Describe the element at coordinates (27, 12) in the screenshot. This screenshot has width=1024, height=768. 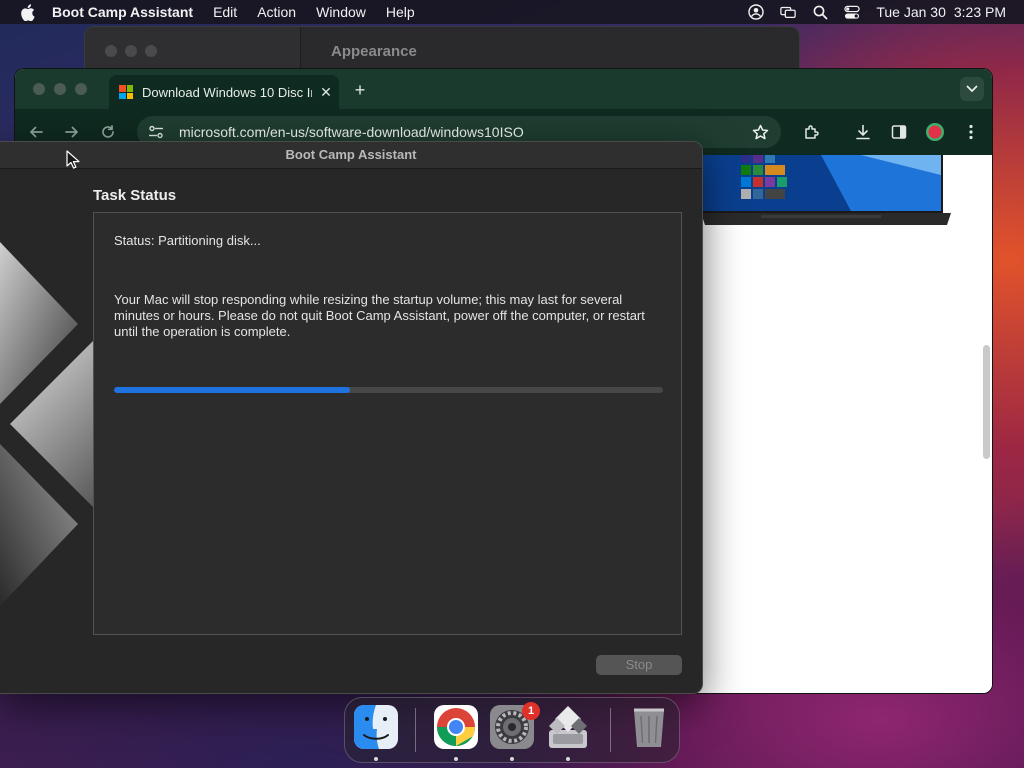
I see `apple-menu-icon` at that location.